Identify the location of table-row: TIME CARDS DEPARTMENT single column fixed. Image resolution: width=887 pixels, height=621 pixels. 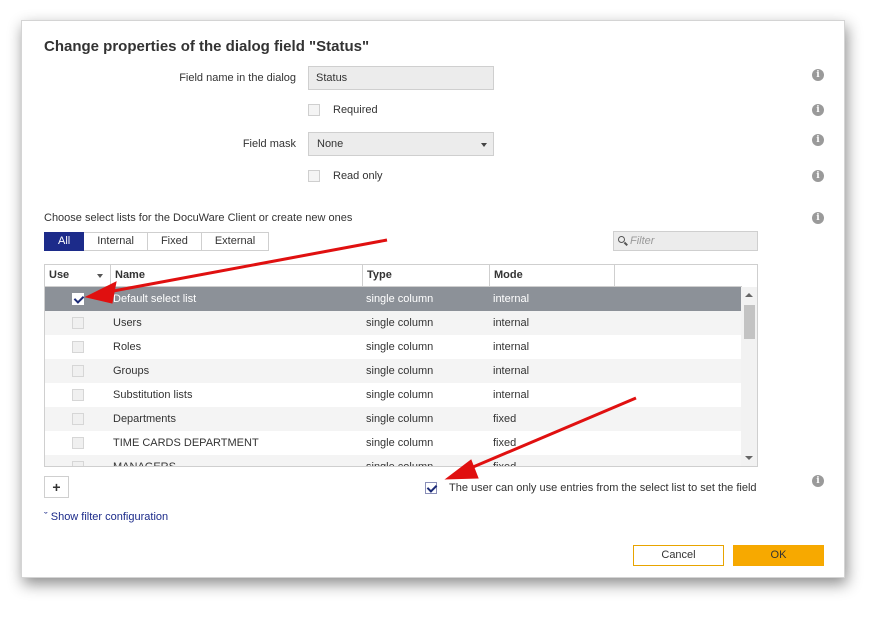
(393, 443).